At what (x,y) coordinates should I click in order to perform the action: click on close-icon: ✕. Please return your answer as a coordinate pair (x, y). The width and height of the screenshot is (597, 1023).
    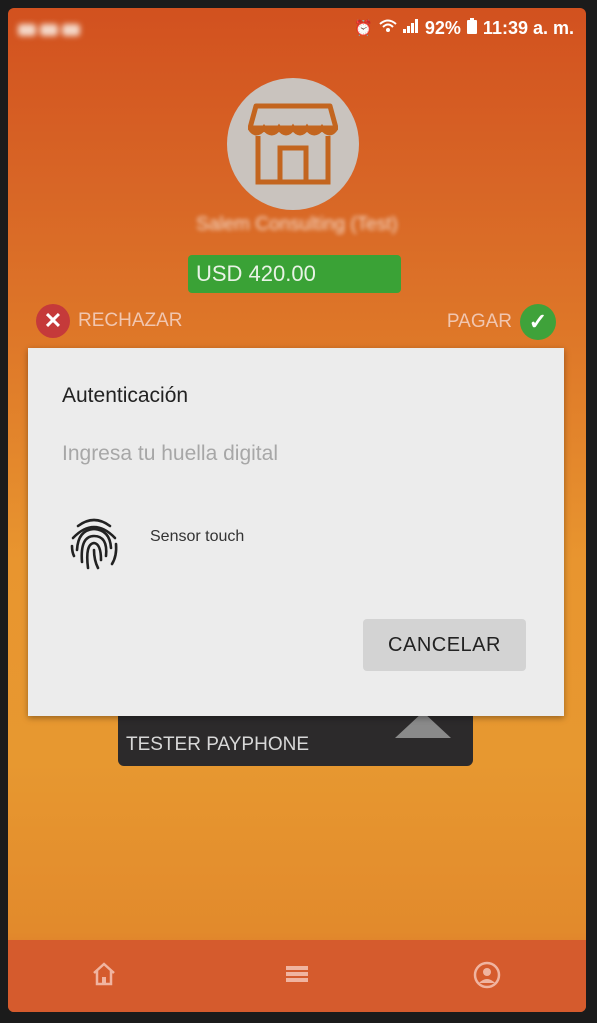
    Looking at the image, I should click on (53, 321).